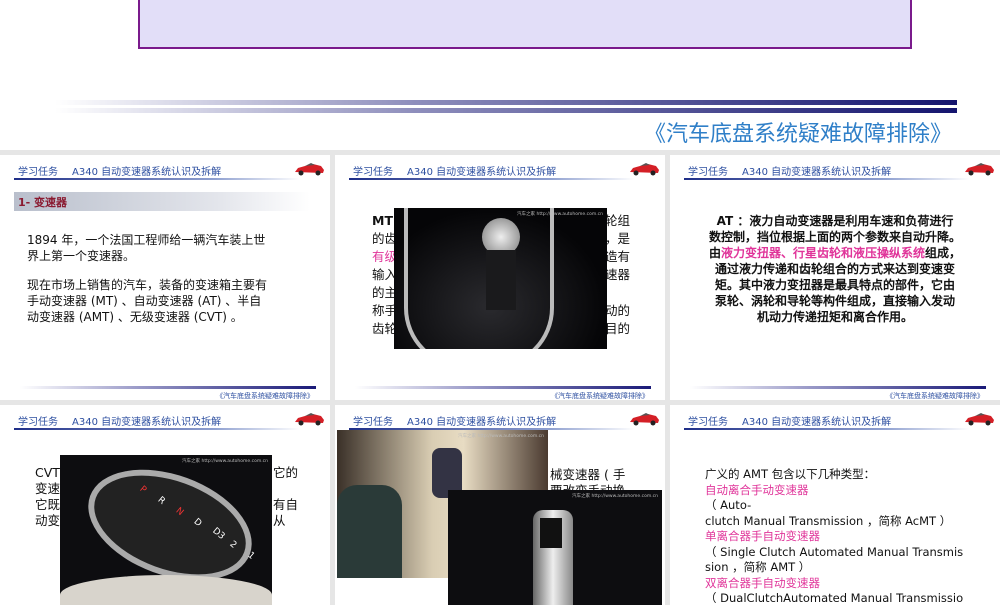 The image size is (1000, 605). Describe the element at coordinates (555, 547) in the screenshot. I see `sport-shifter-photo: 汽车之家 http://www.autohome.com.cn` at that location.